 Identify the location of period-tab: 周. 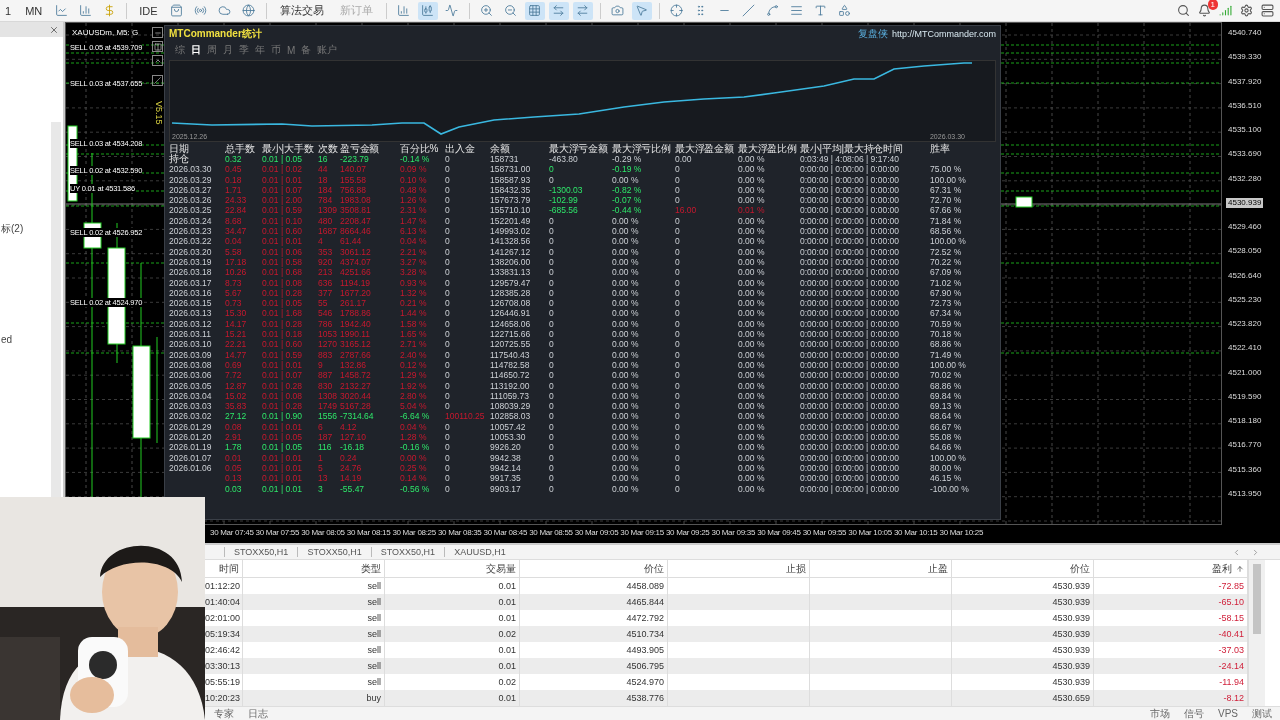
(212, 50).